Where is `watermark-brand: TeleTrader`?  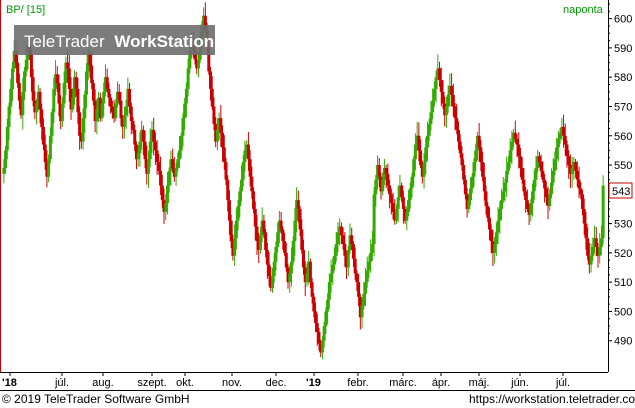
watermark-brand: TeleTrader is located at coordinates (64, 41).